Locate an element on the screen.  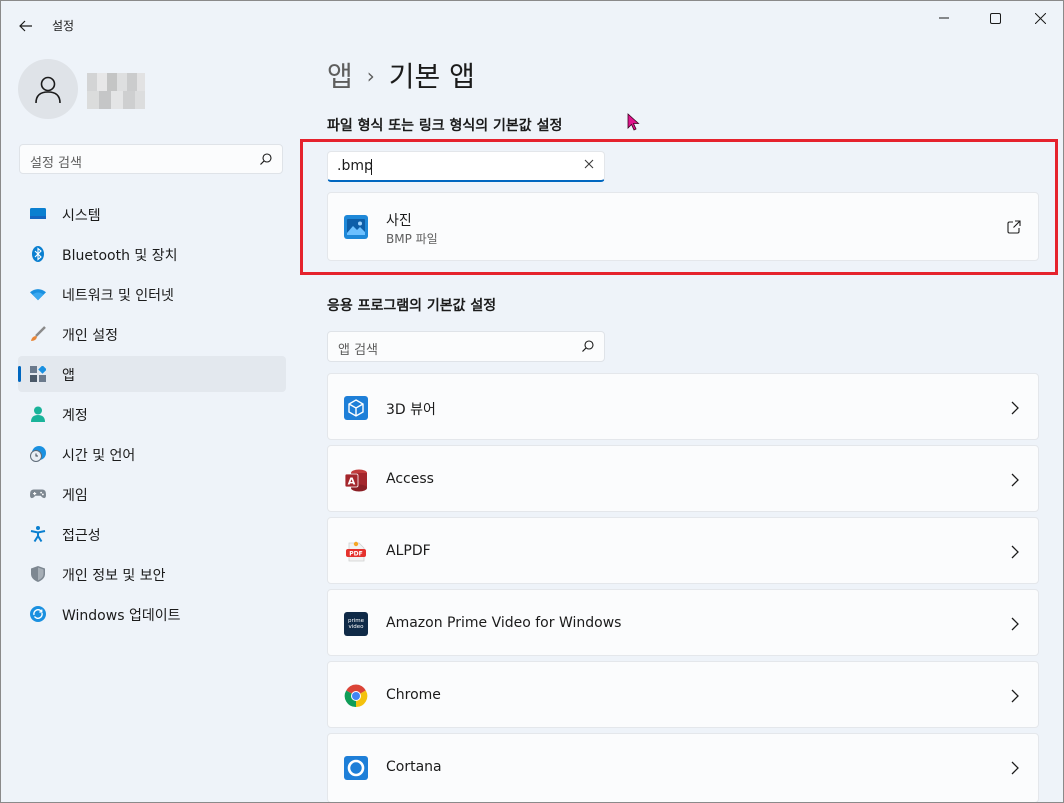
app-row-cortana: Cortana is located at coordinates (683, 767).